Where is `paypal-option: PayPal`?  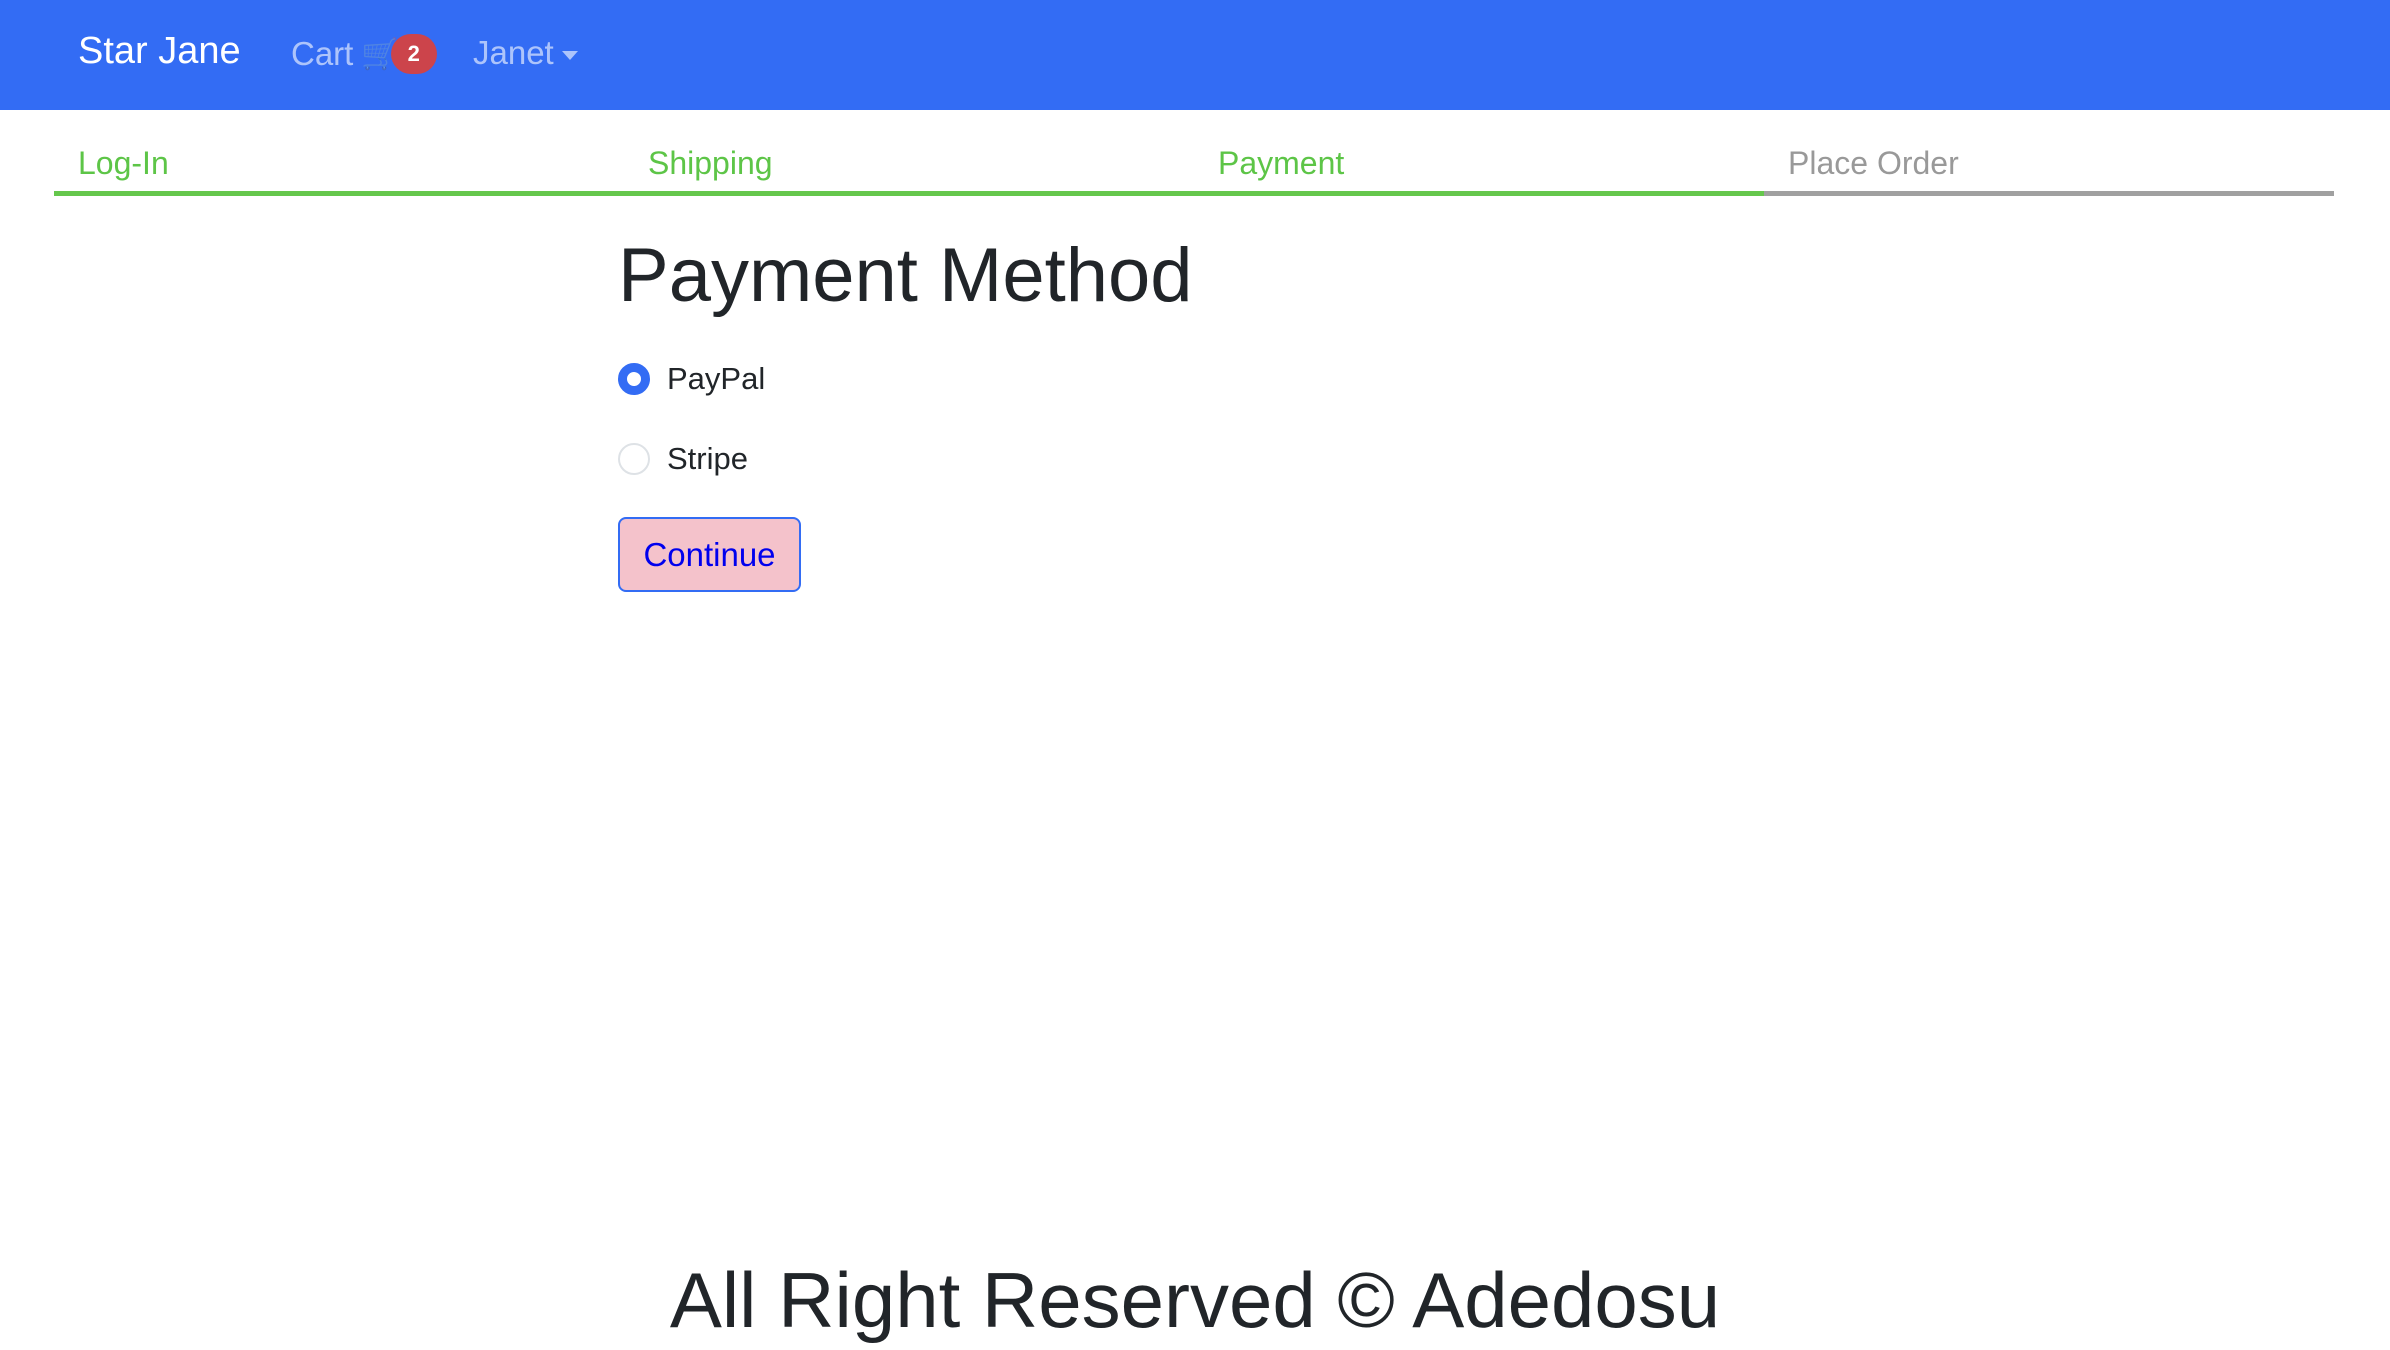 paypal-option: PayPal is located at coordinates (691, 379).